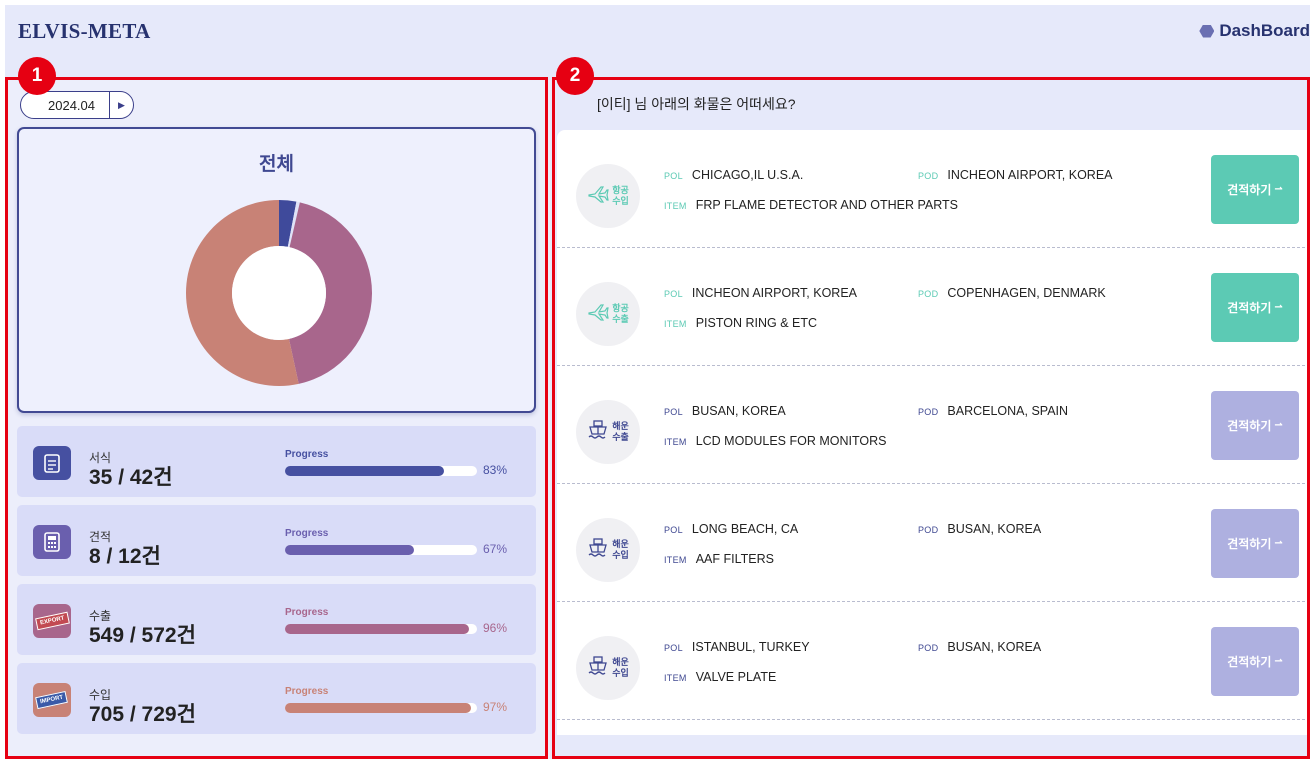 The image size is (1310, 759). I want to click on item-value: LCD MODULES FOR MONITORS, so click(791, 441).